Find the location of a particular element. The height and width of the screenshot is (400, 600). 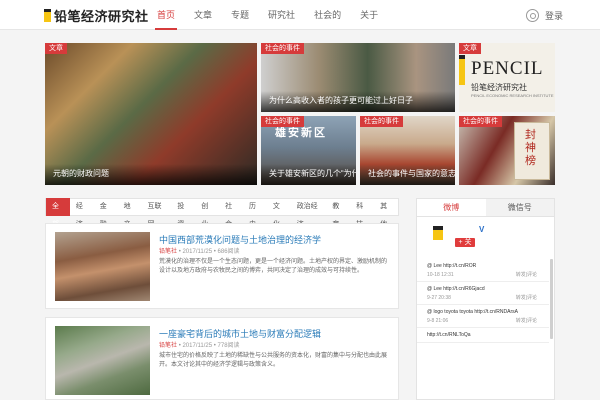

main-nav: 首页 文章 专题 研究社 社会的 关于 is located at coordinates (270, 15).